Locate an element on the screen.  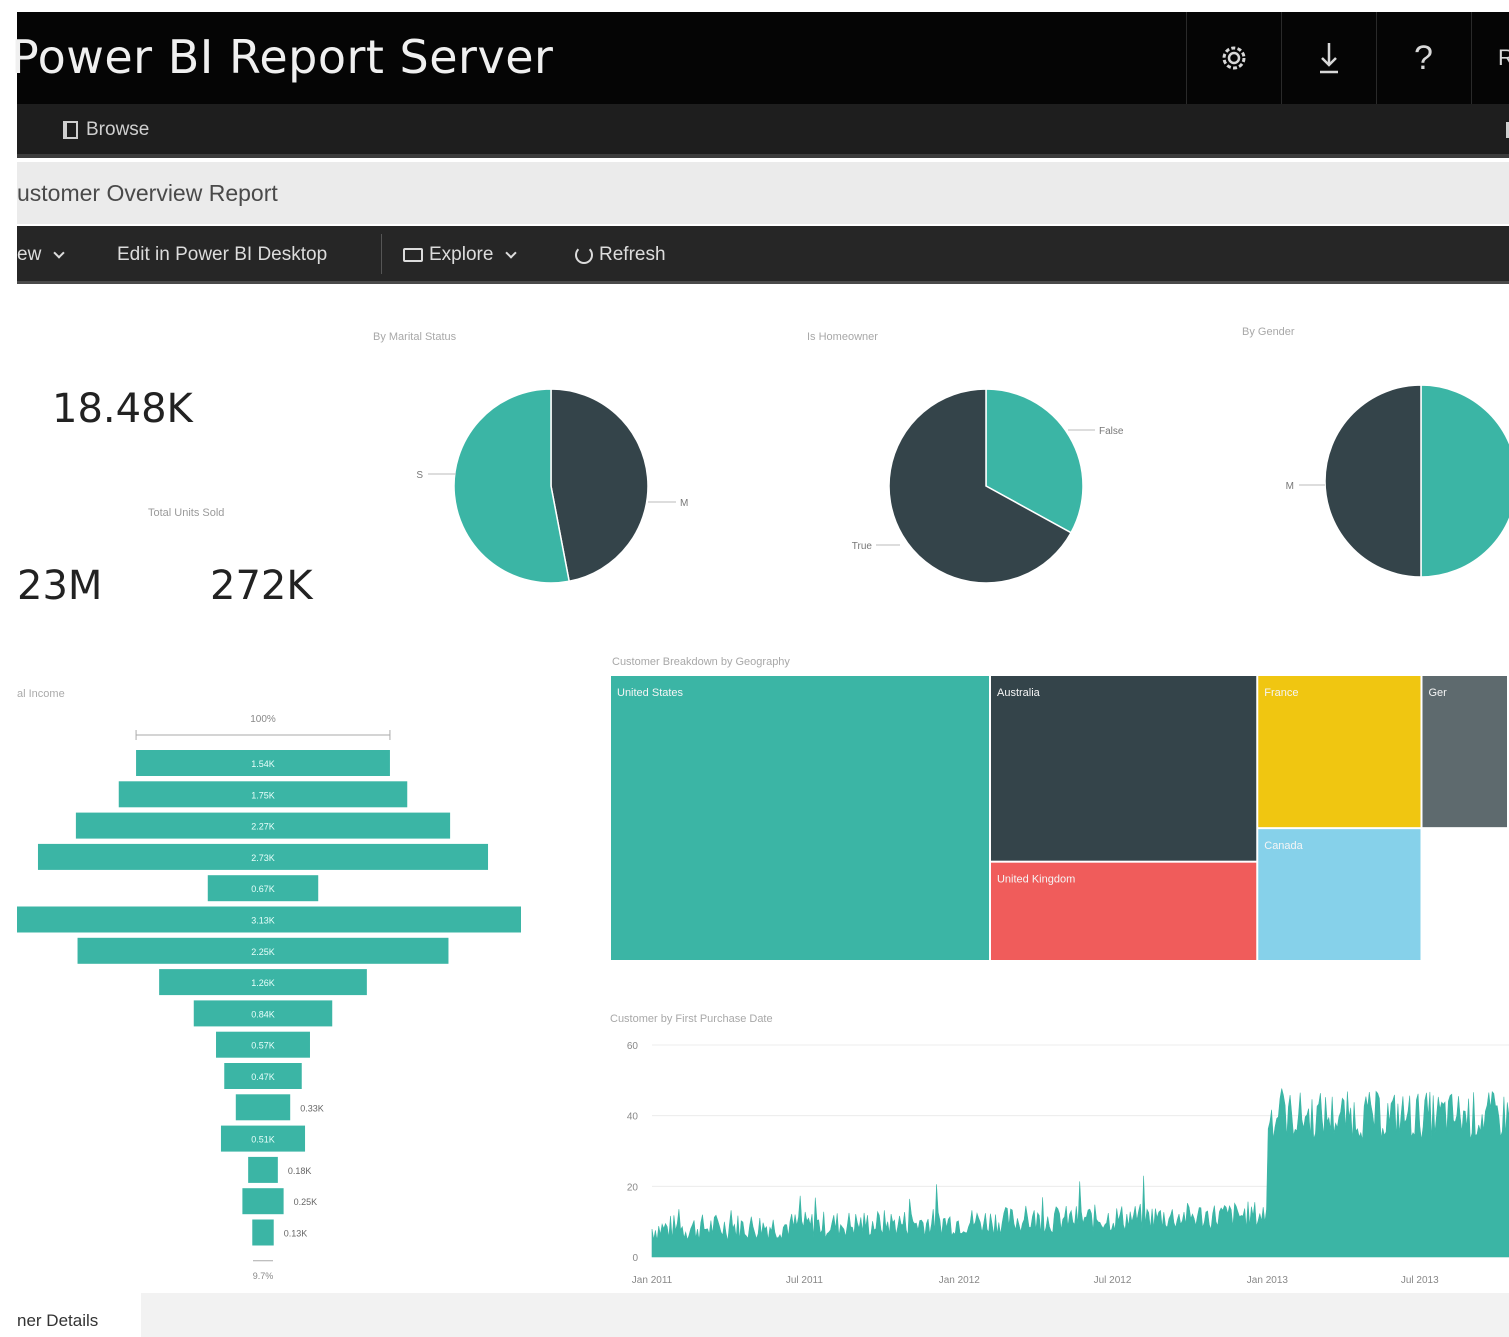
user-button: R is located at coordinates (1490, 58).